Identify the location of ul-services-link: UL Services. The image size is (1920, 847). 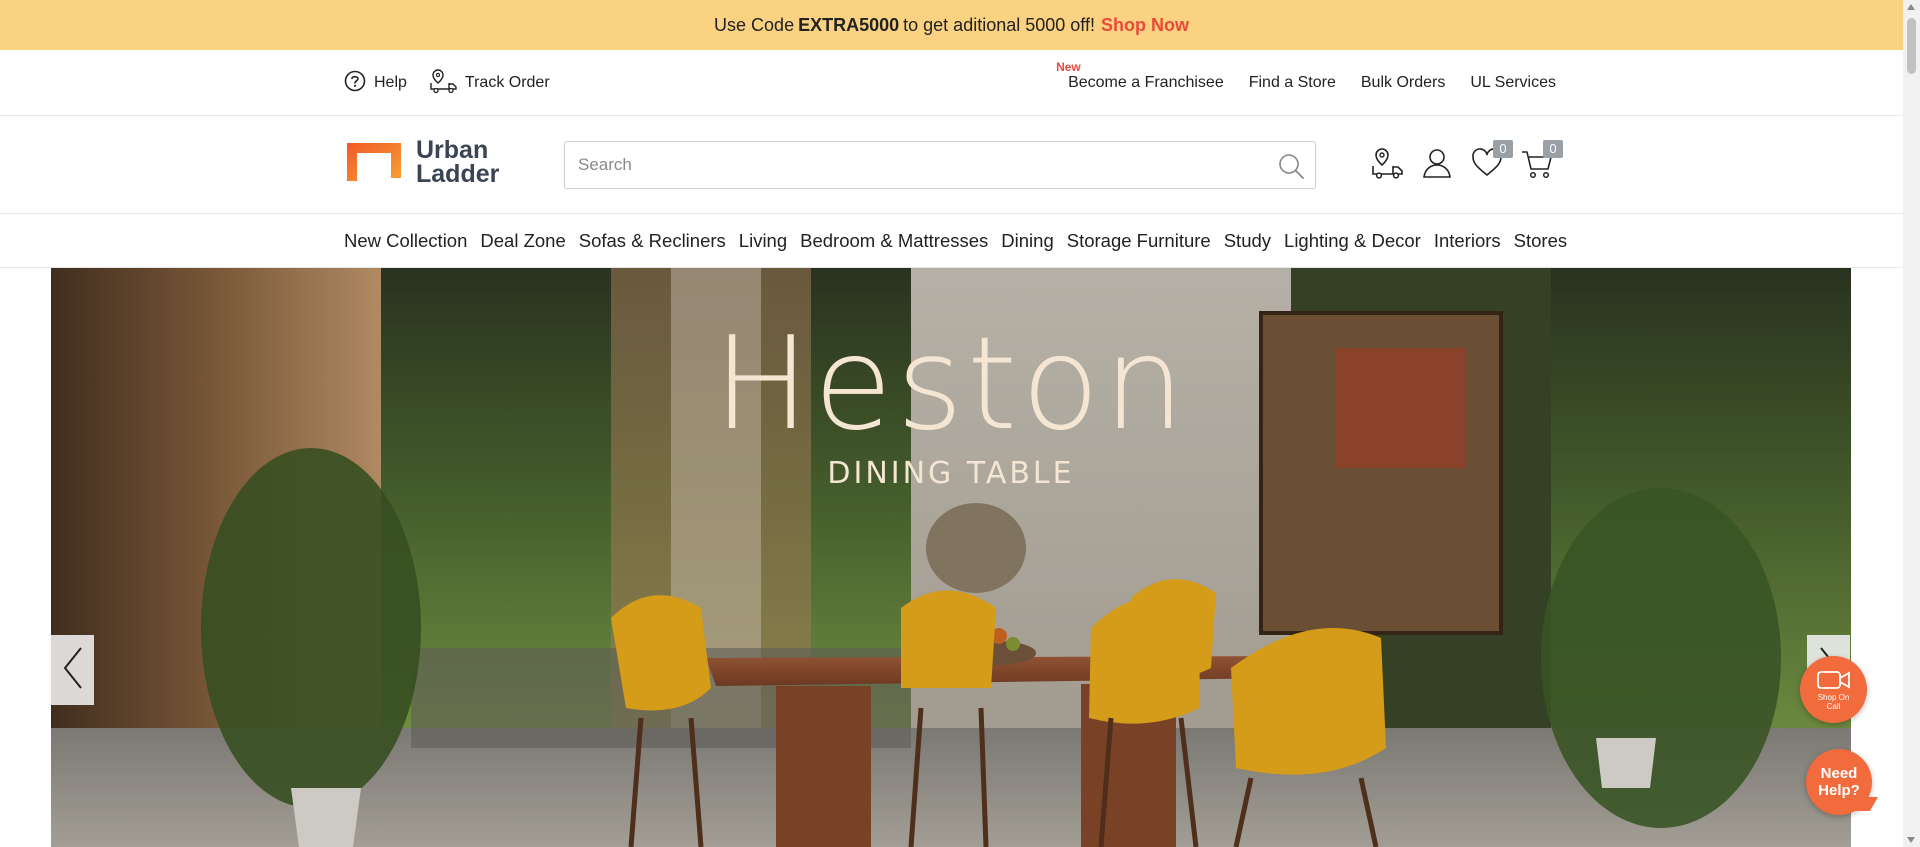
(1513, 83).